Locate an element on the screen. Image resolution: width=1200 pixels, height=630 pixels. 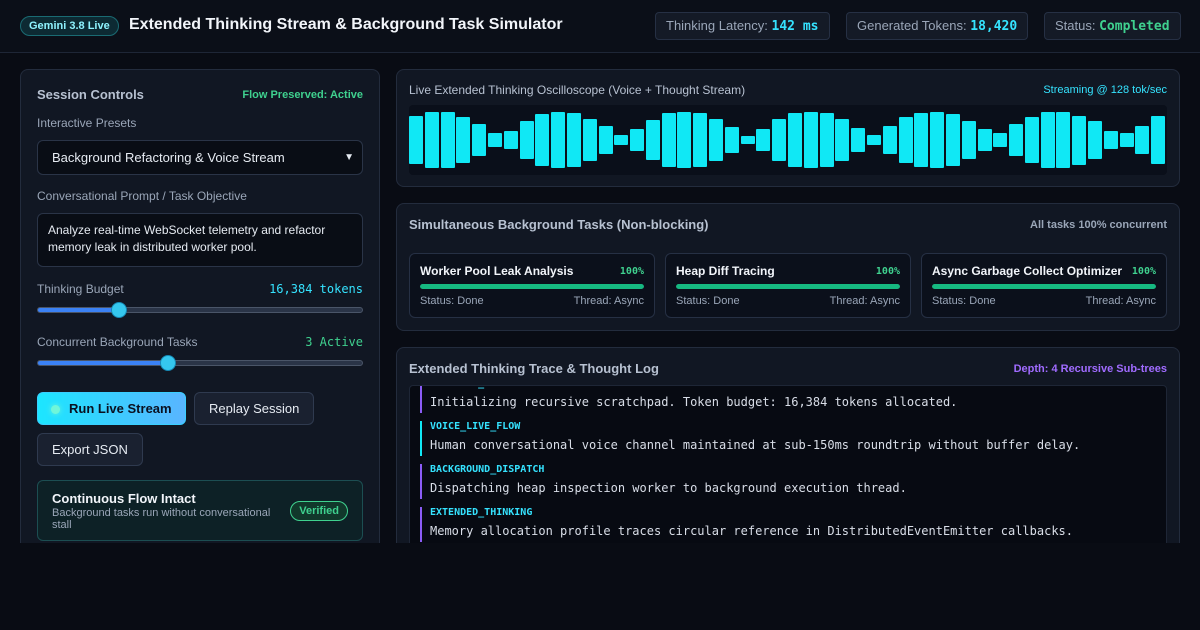
background-tasks-summary: All tasks 100% concurrent is located at coordinates (1098, 225).